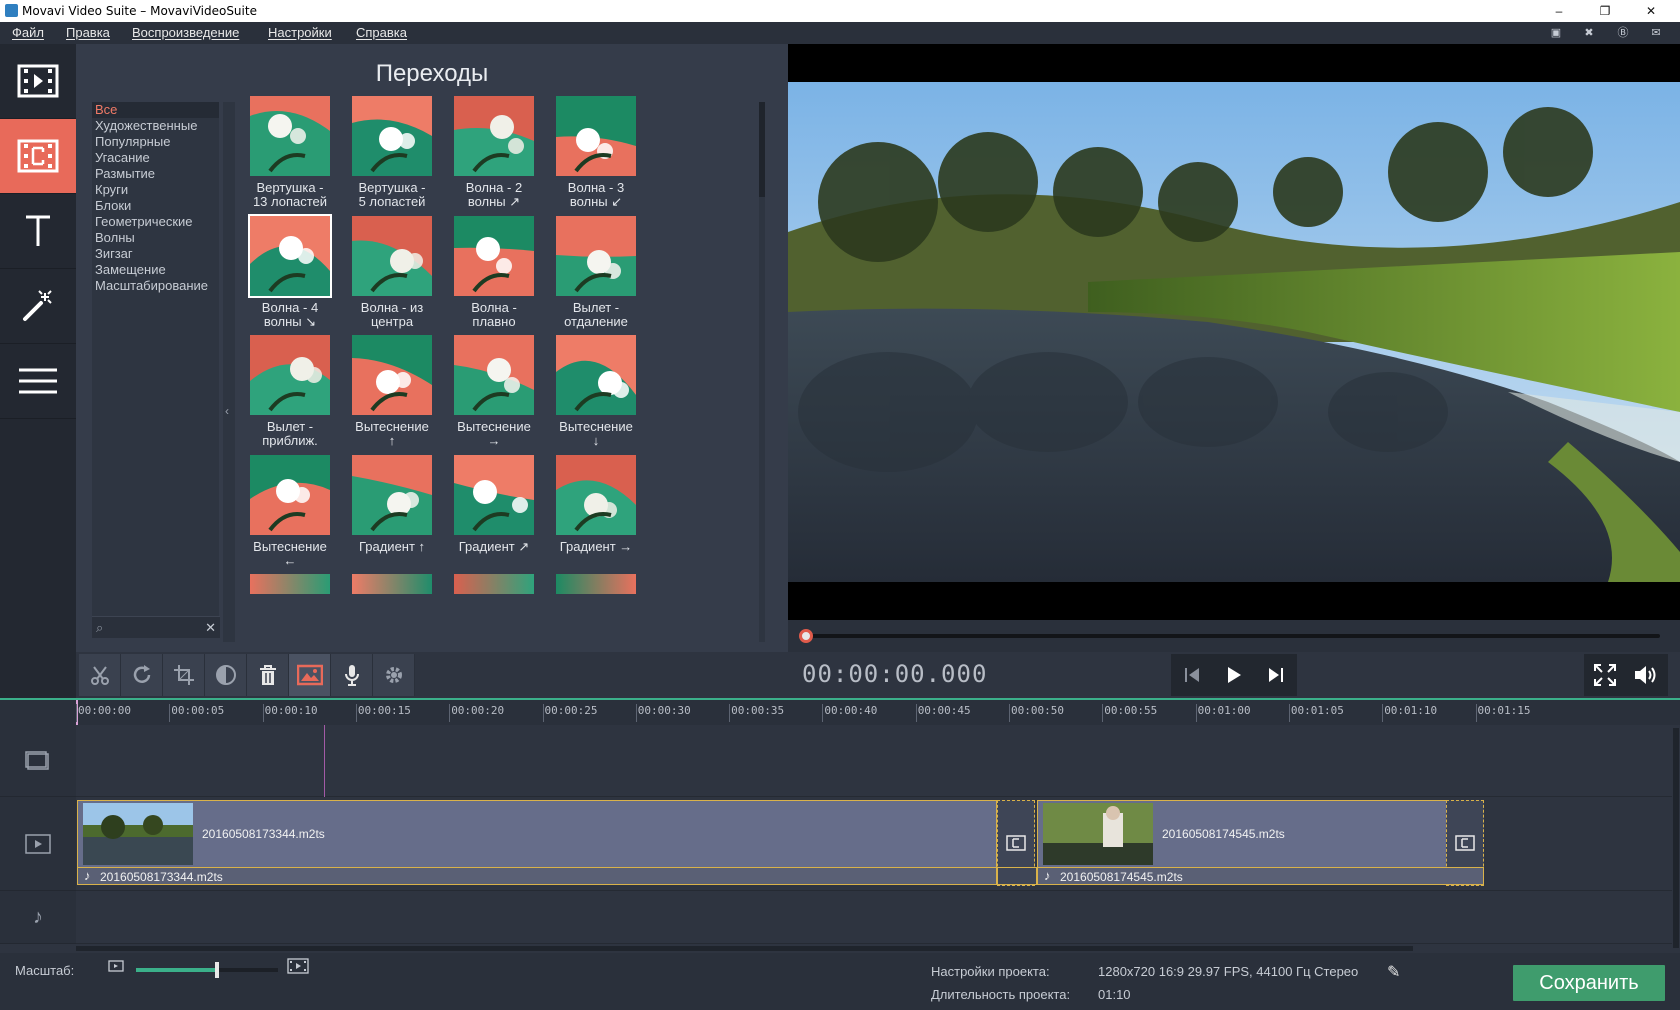  I want to click on timeline-vertical-scrollbar, so click(1676, 839).